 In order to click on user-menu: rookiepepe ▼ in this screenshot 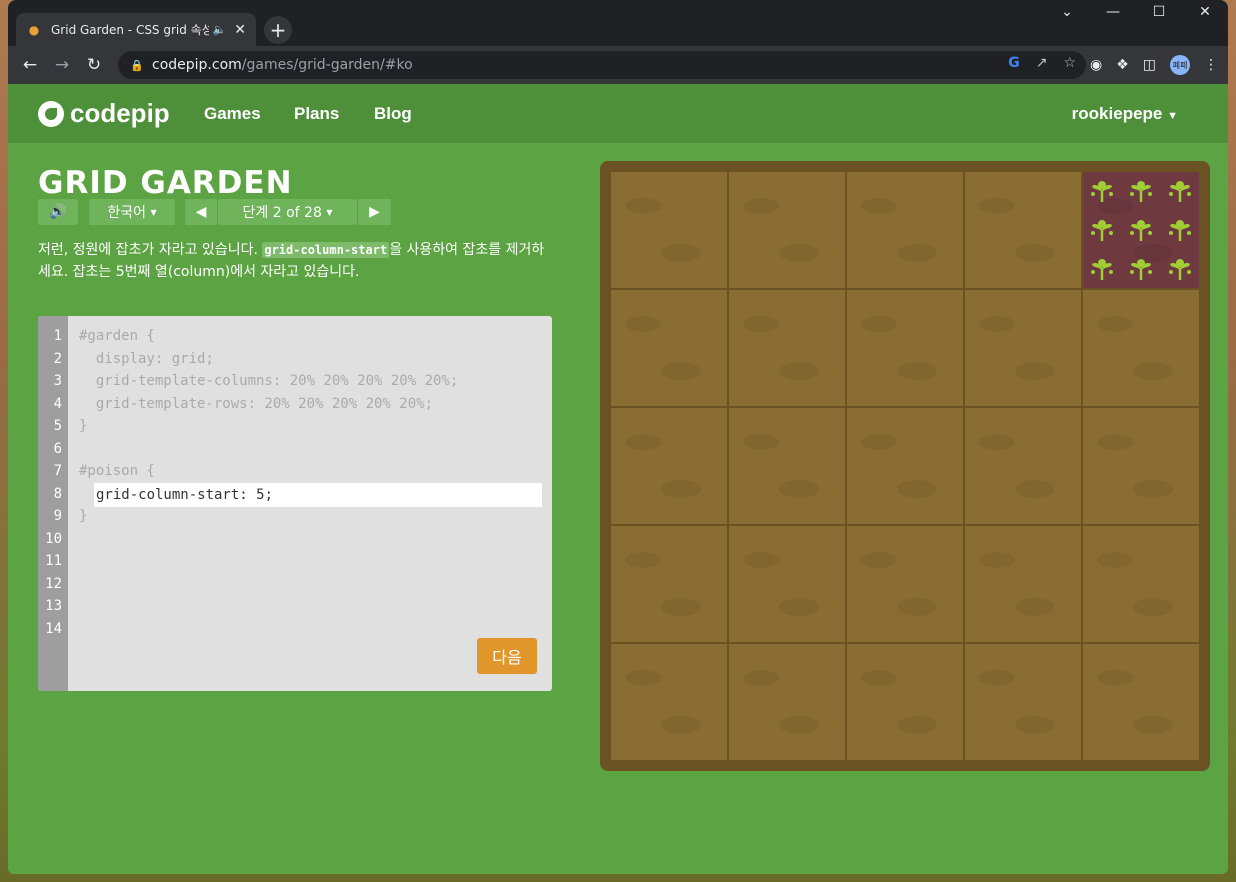, I will do `click(1125, 114)`.